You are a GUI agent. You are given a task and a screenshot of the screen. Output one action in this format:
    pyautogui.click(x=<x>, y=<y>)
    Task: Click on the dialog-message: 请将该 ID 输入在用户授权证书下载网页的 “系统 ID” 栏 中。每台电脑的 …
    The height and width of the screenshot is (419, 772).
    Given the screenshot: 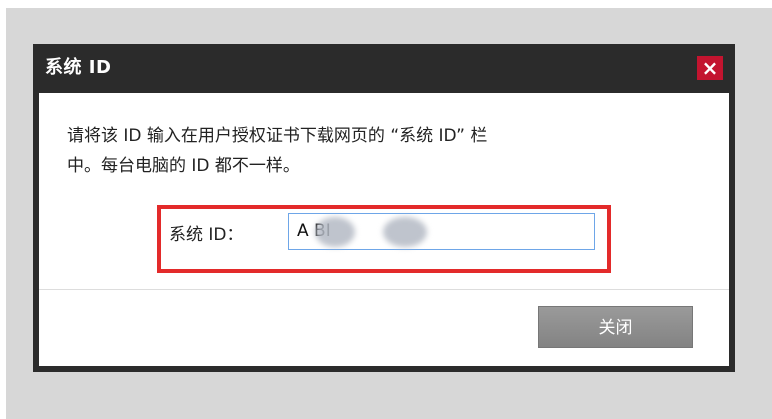 What is the action you would take?
    pyautogui.click(x=277, y=151)
    